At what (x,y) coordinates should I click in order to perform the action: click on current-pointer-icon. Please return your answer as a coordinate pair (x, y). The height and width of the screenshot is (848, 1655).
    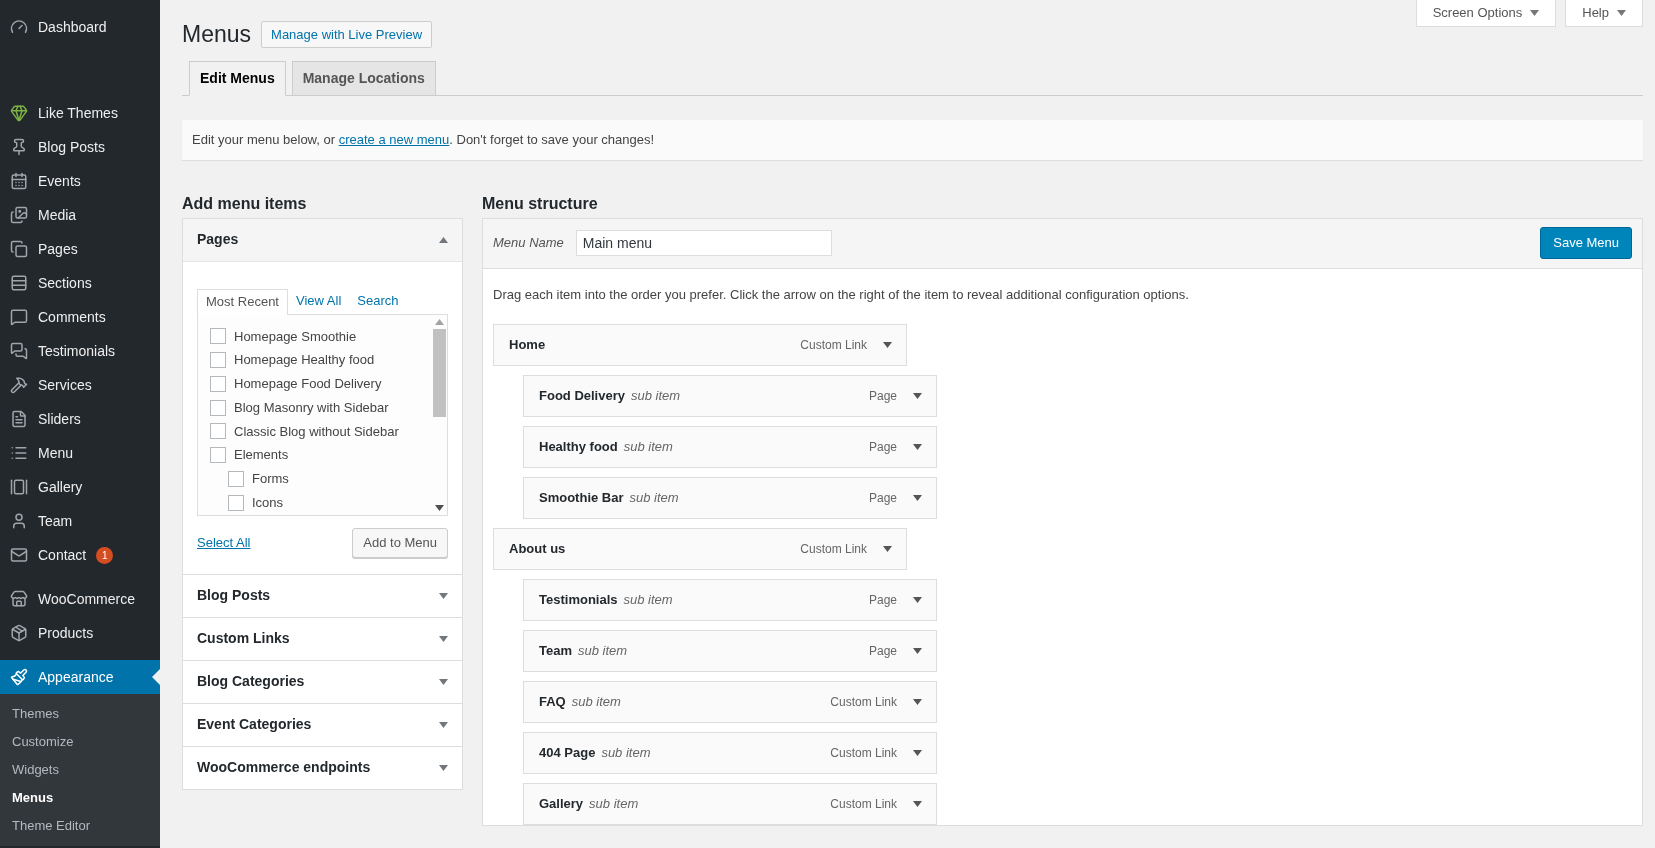
    Looking at the image, I should click on (156, 677).